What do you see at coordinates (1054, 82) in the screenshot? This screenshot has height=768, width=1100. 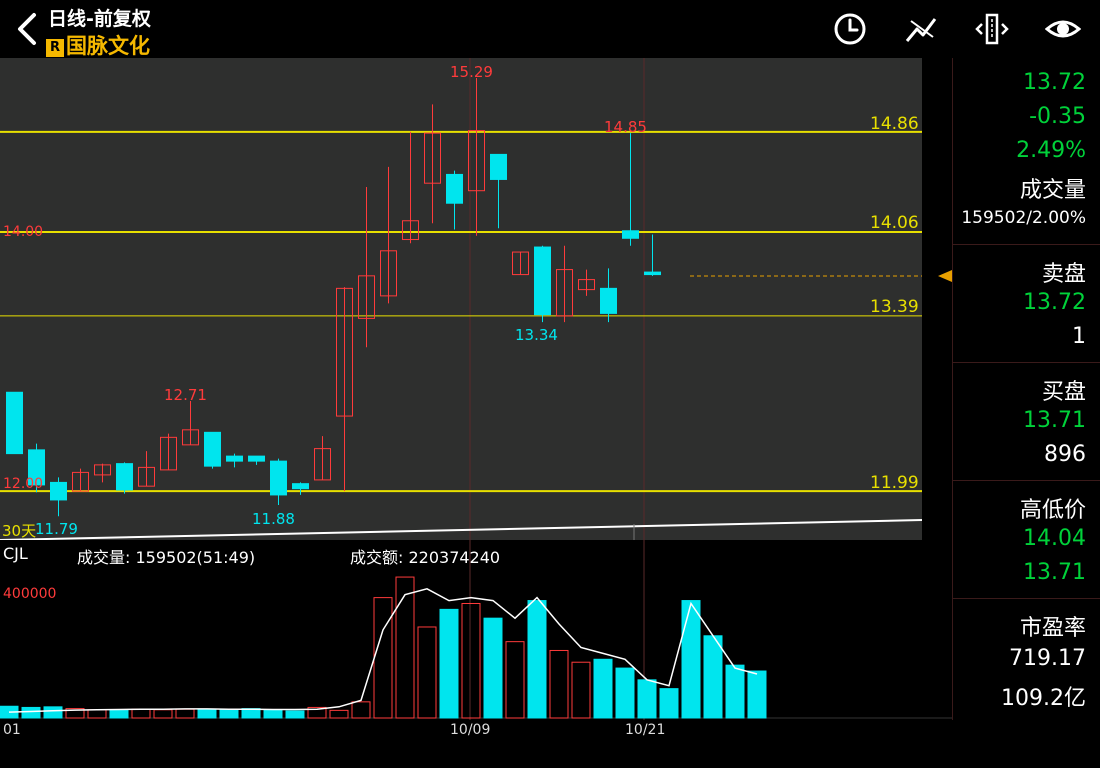 I see `last-price: 13.72` at bounding box center [1054, 82].